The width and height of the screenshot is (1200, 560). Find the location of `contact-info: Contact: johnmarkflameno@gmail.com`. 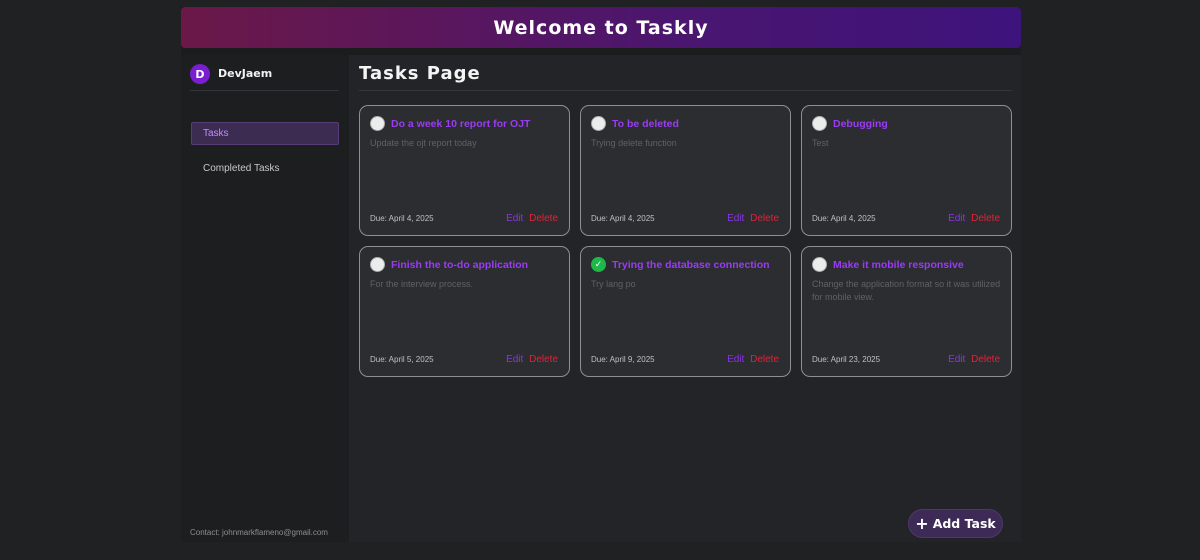

contact-info: Contact: johnmarkflameno@gmail.com is located at coordinates (259, 532).